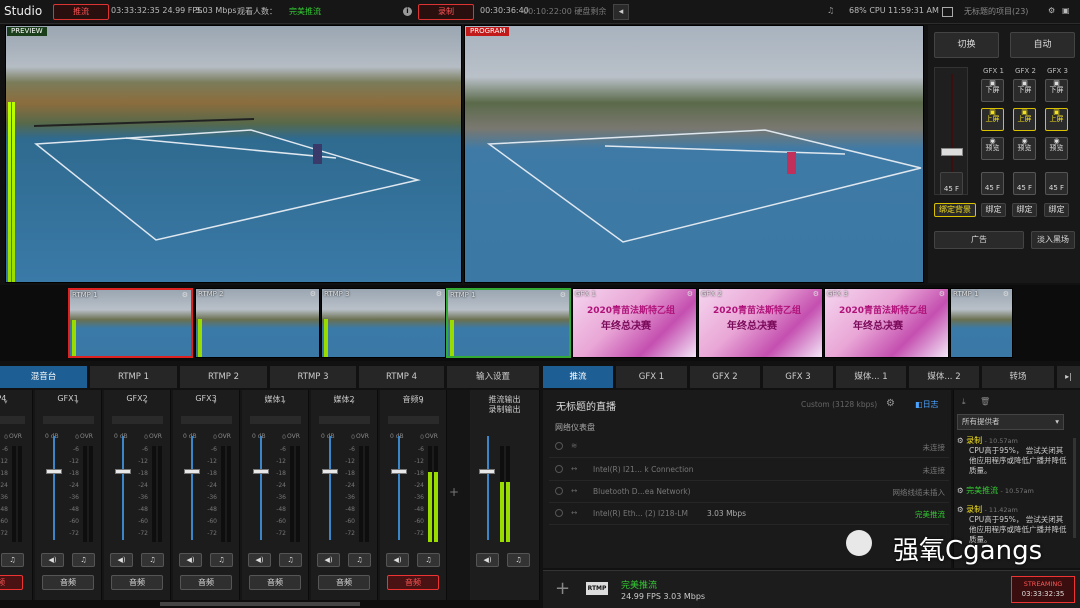 The image size is (1080, 608). Describe the element at coordinates (955, 210) in the screenshot. I see `bind-background-button: 绑定背景` at that location.